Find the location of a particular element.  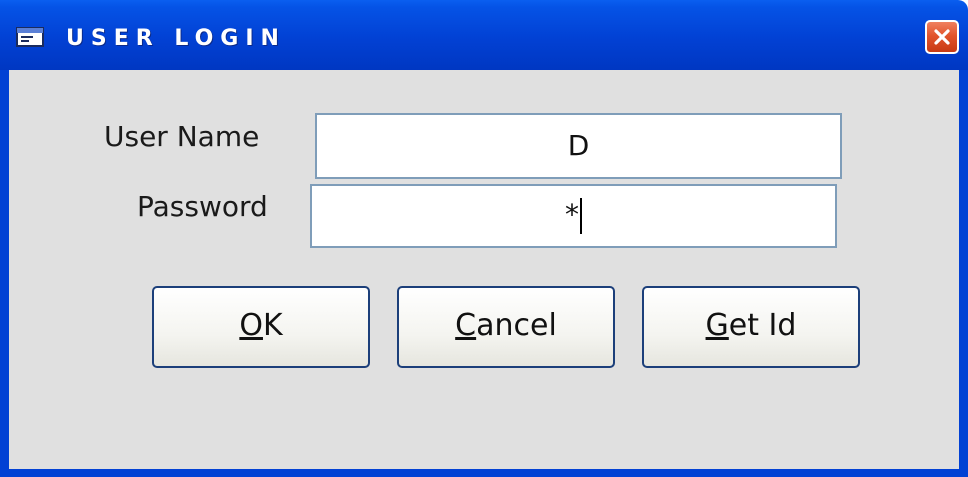

password-label: Password is located at coordinates (202, 206).